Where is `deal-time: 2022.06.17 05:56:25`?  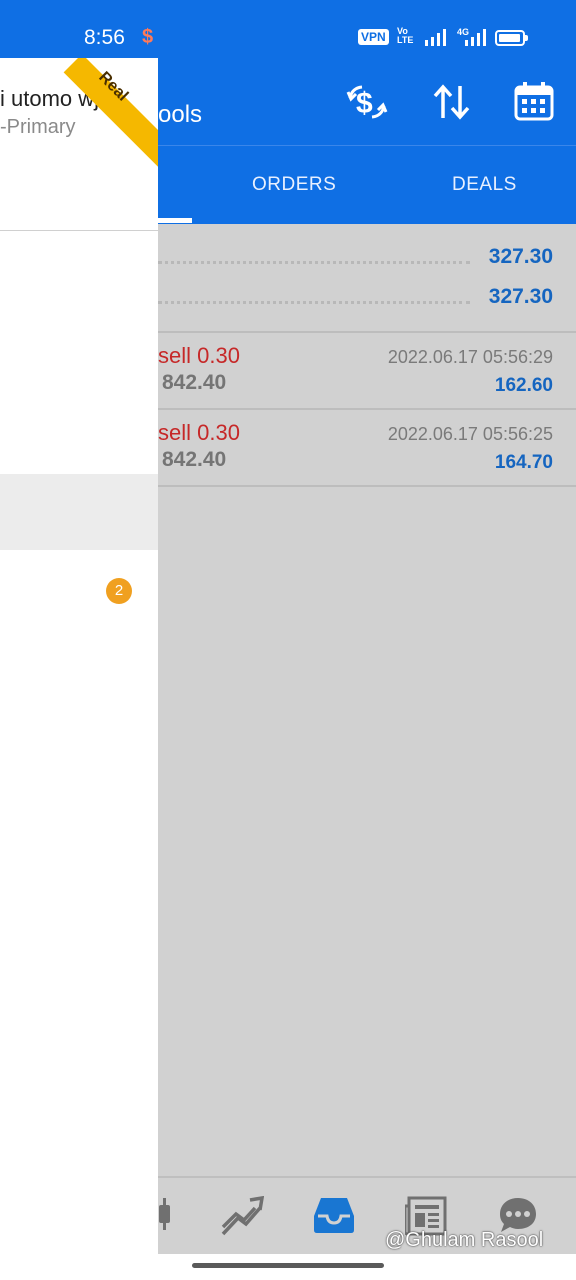 deal-time: 2022.06.17 05:56:25 is located at coordinates (470, 434).